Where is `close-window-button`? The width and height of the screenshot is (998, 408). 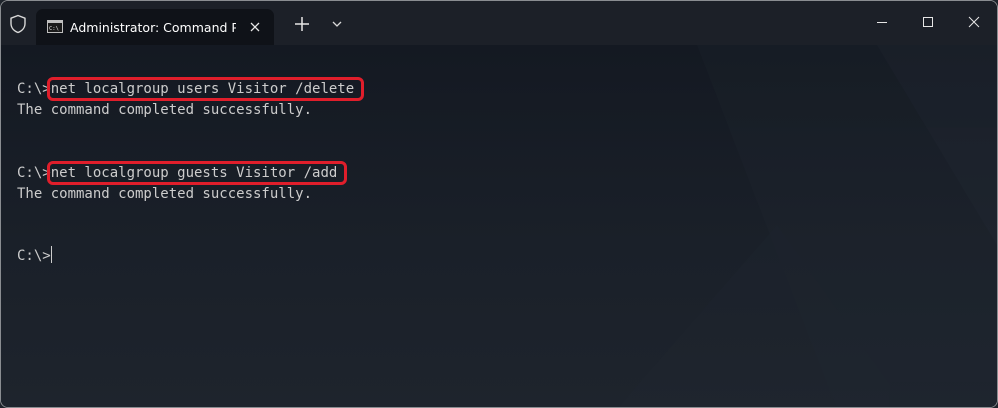 close-window-button is located at coordinates (974, 22).